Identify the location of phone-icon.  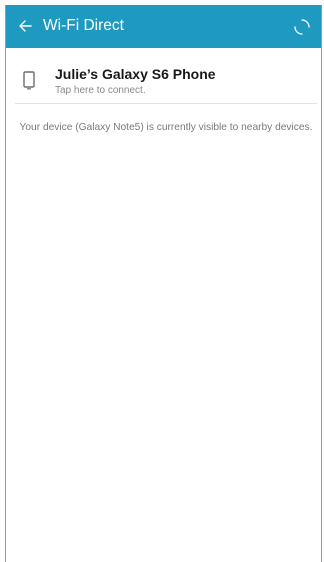
(29, 80).